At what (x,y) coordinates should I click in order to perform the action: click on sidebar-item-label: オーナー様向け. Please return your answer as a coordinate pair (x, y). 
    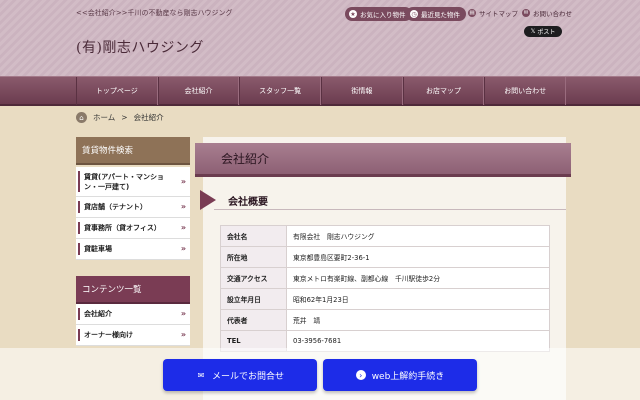
    Looking at the image, I should click on (108, 335).